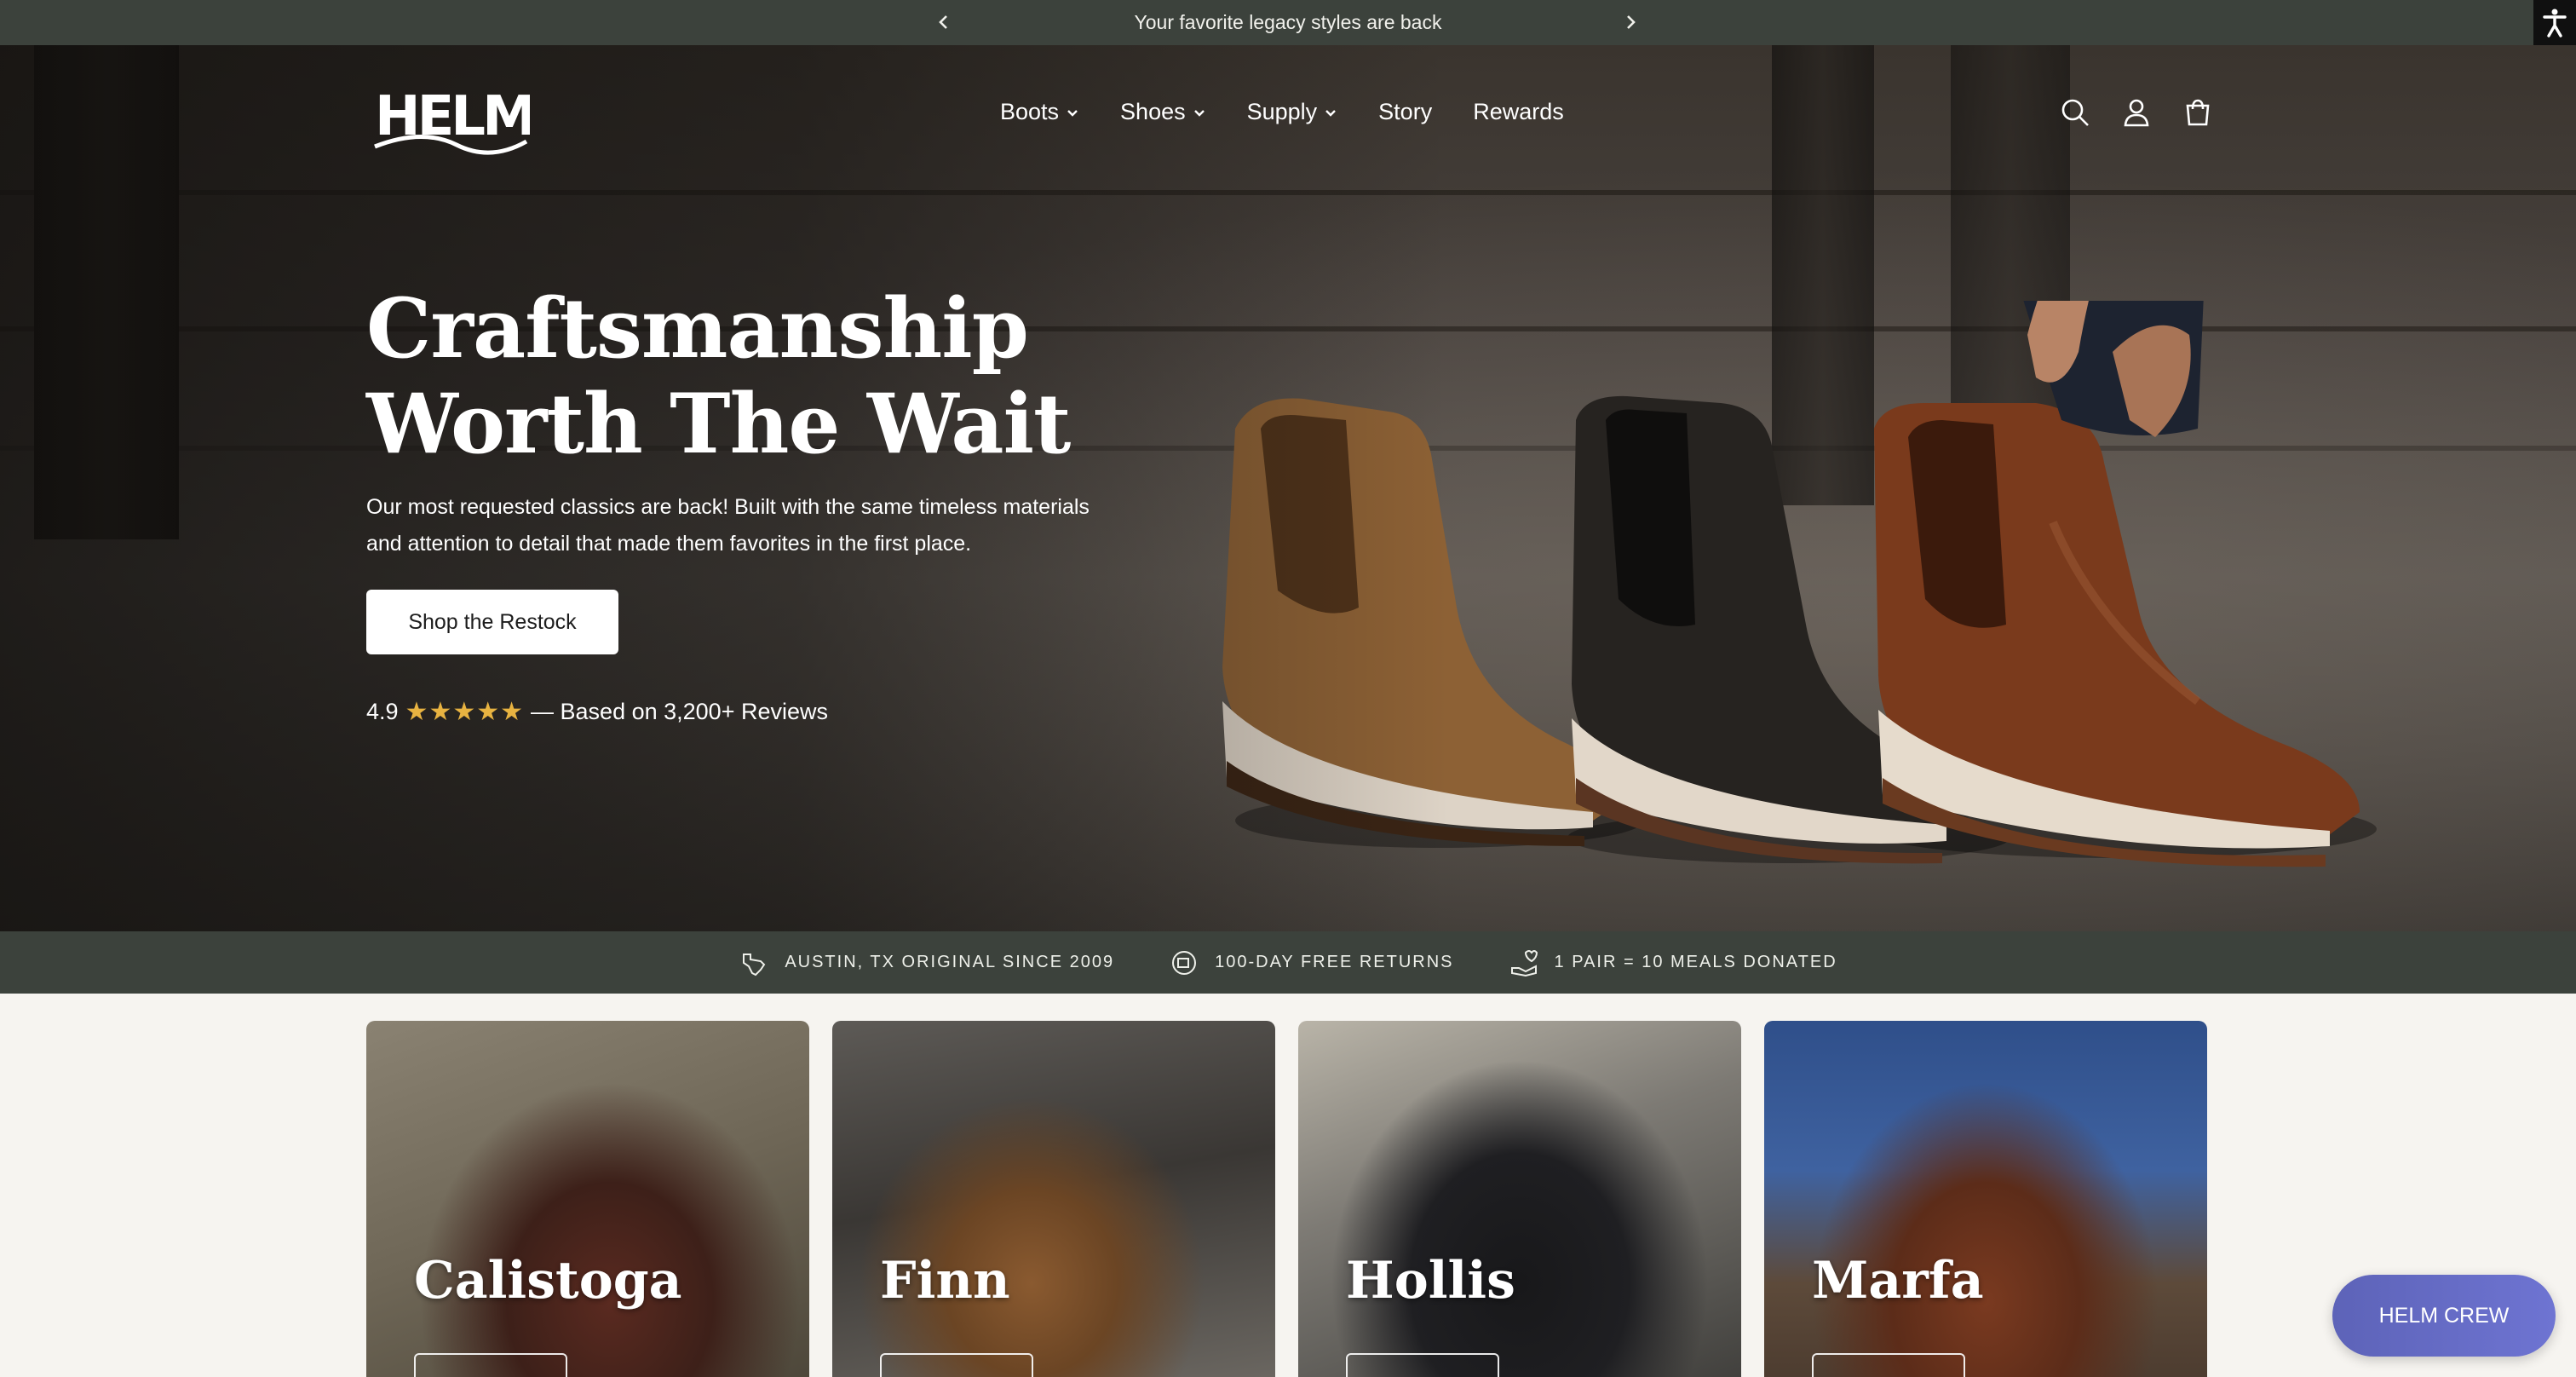 The image size is (2576, 1377). I want to click on trust-item-donation: 1 PAIR = 10 MEALS DONATED, so click(1673, 963).